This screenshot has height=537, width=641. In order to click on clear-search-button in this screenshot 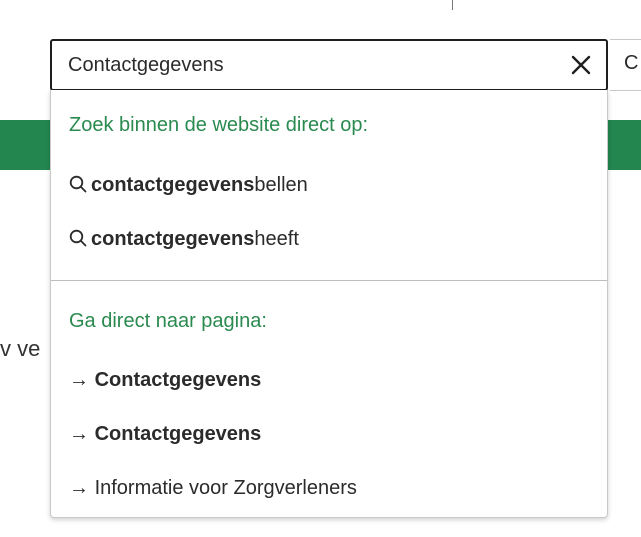, I will do `click(581, 65)`.